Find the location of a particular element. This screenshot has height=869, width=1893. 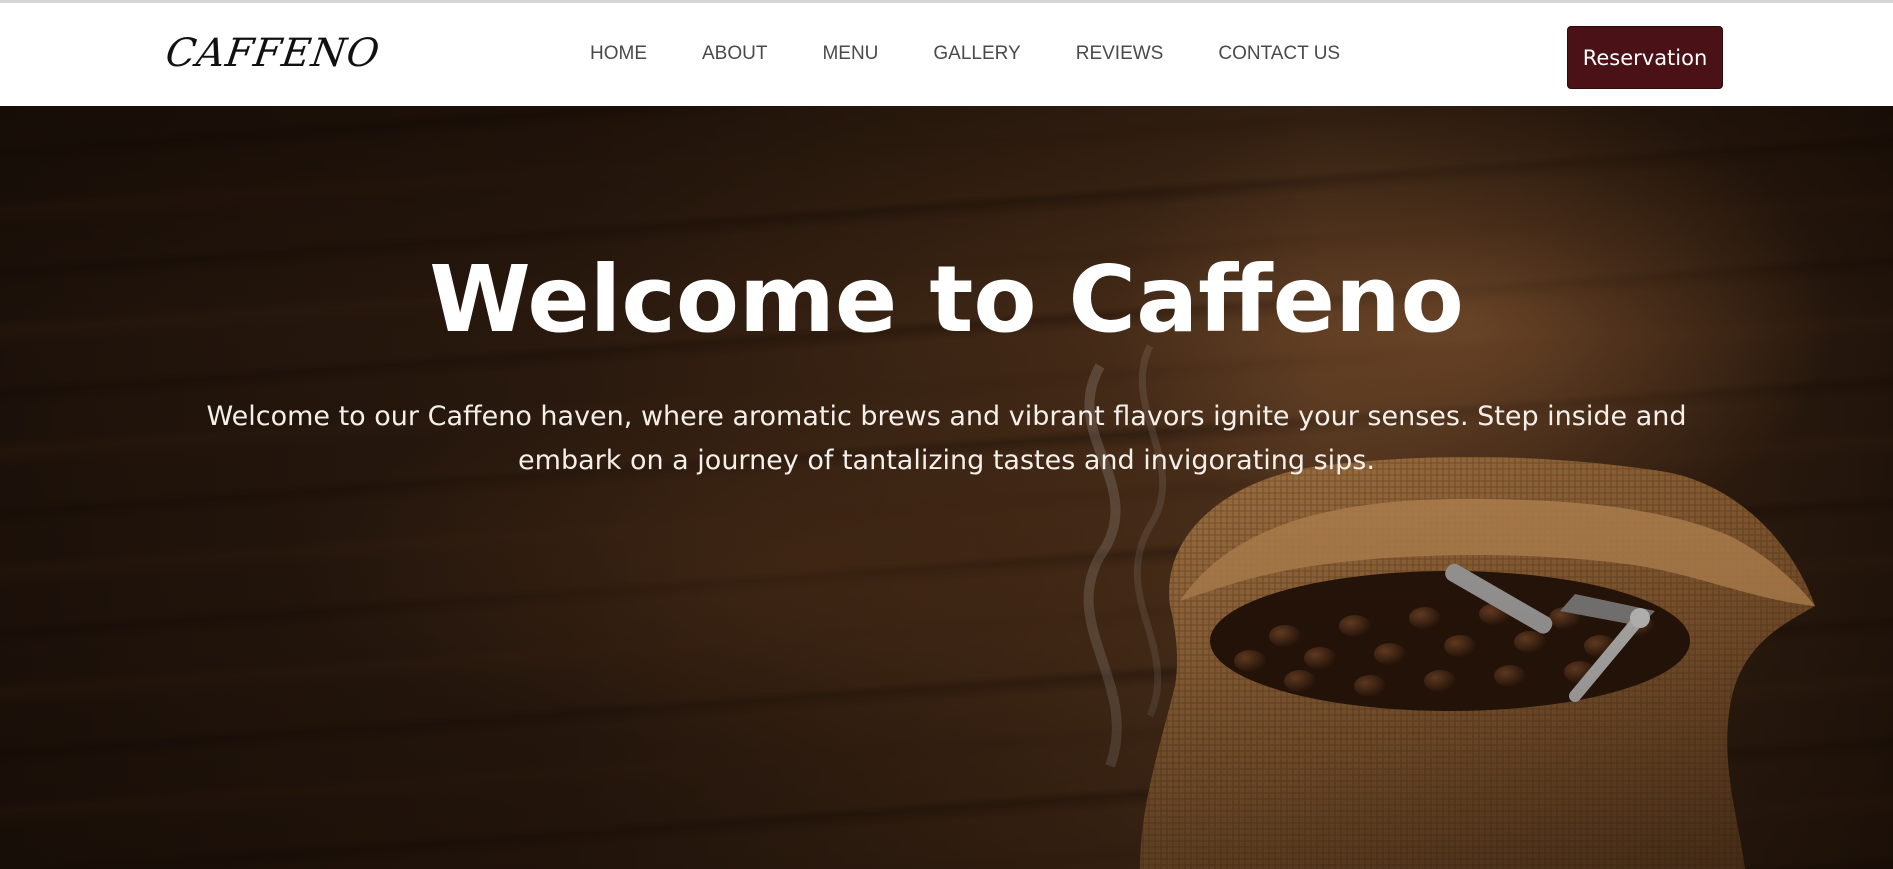

nav-link-contact: CONTACT US is located at coordinates (1279, 54).